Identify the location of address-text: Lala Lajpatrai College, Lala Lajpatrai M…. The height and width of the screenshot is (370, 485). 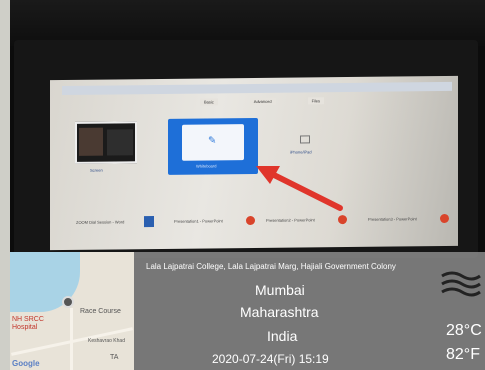
(271, 266).